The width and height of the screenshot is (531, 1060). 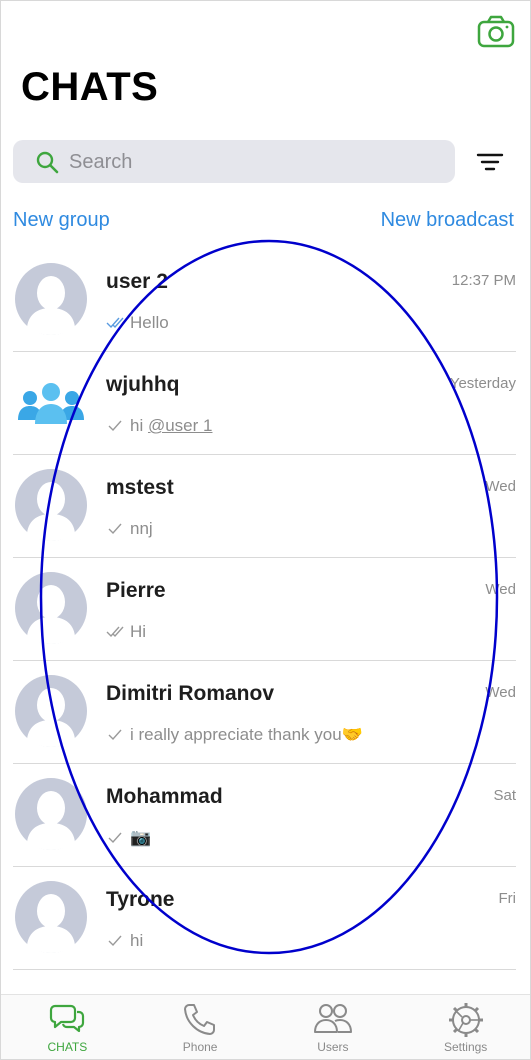 I want to click on chat-message: i really appreciate thank you🤝, so click(x=246, y=734).